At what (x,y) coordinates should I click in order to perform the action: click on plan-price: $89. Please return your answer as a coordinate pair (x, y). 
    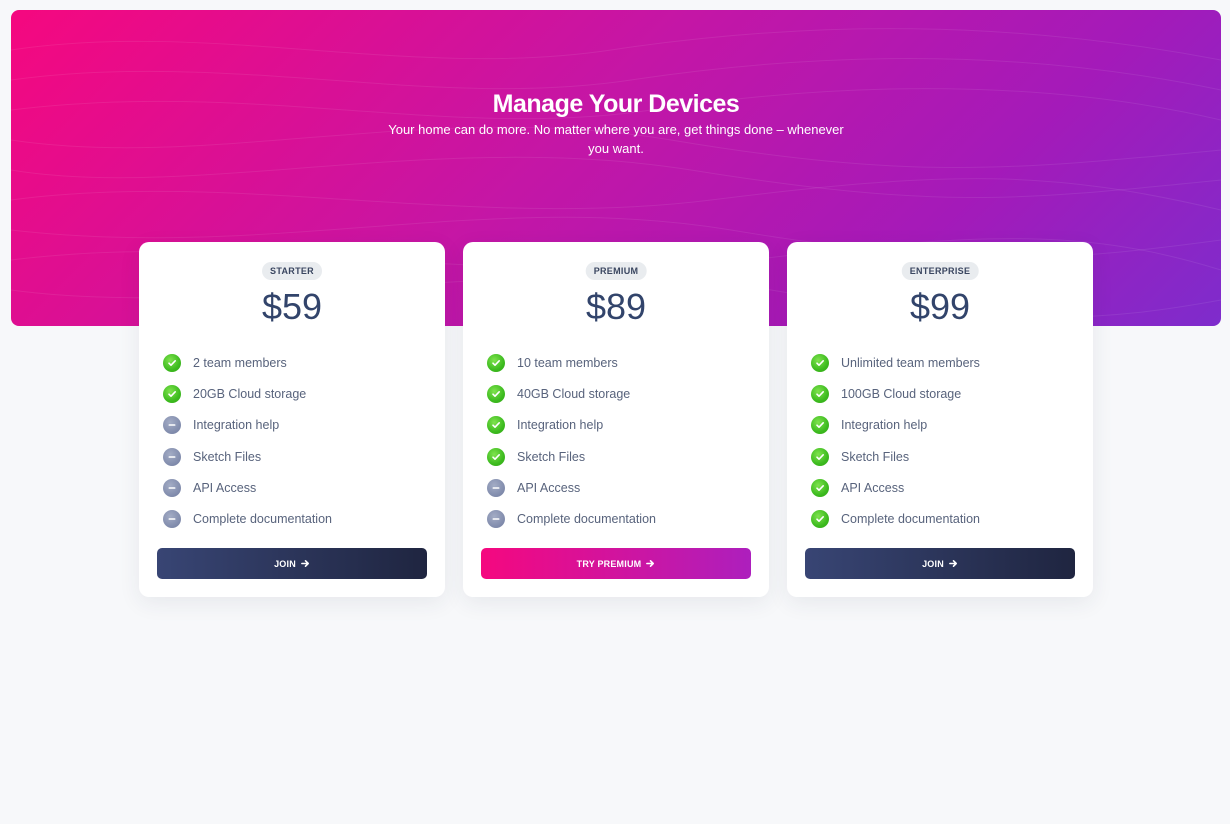
    Looking at the image, I should click on (616, 306).